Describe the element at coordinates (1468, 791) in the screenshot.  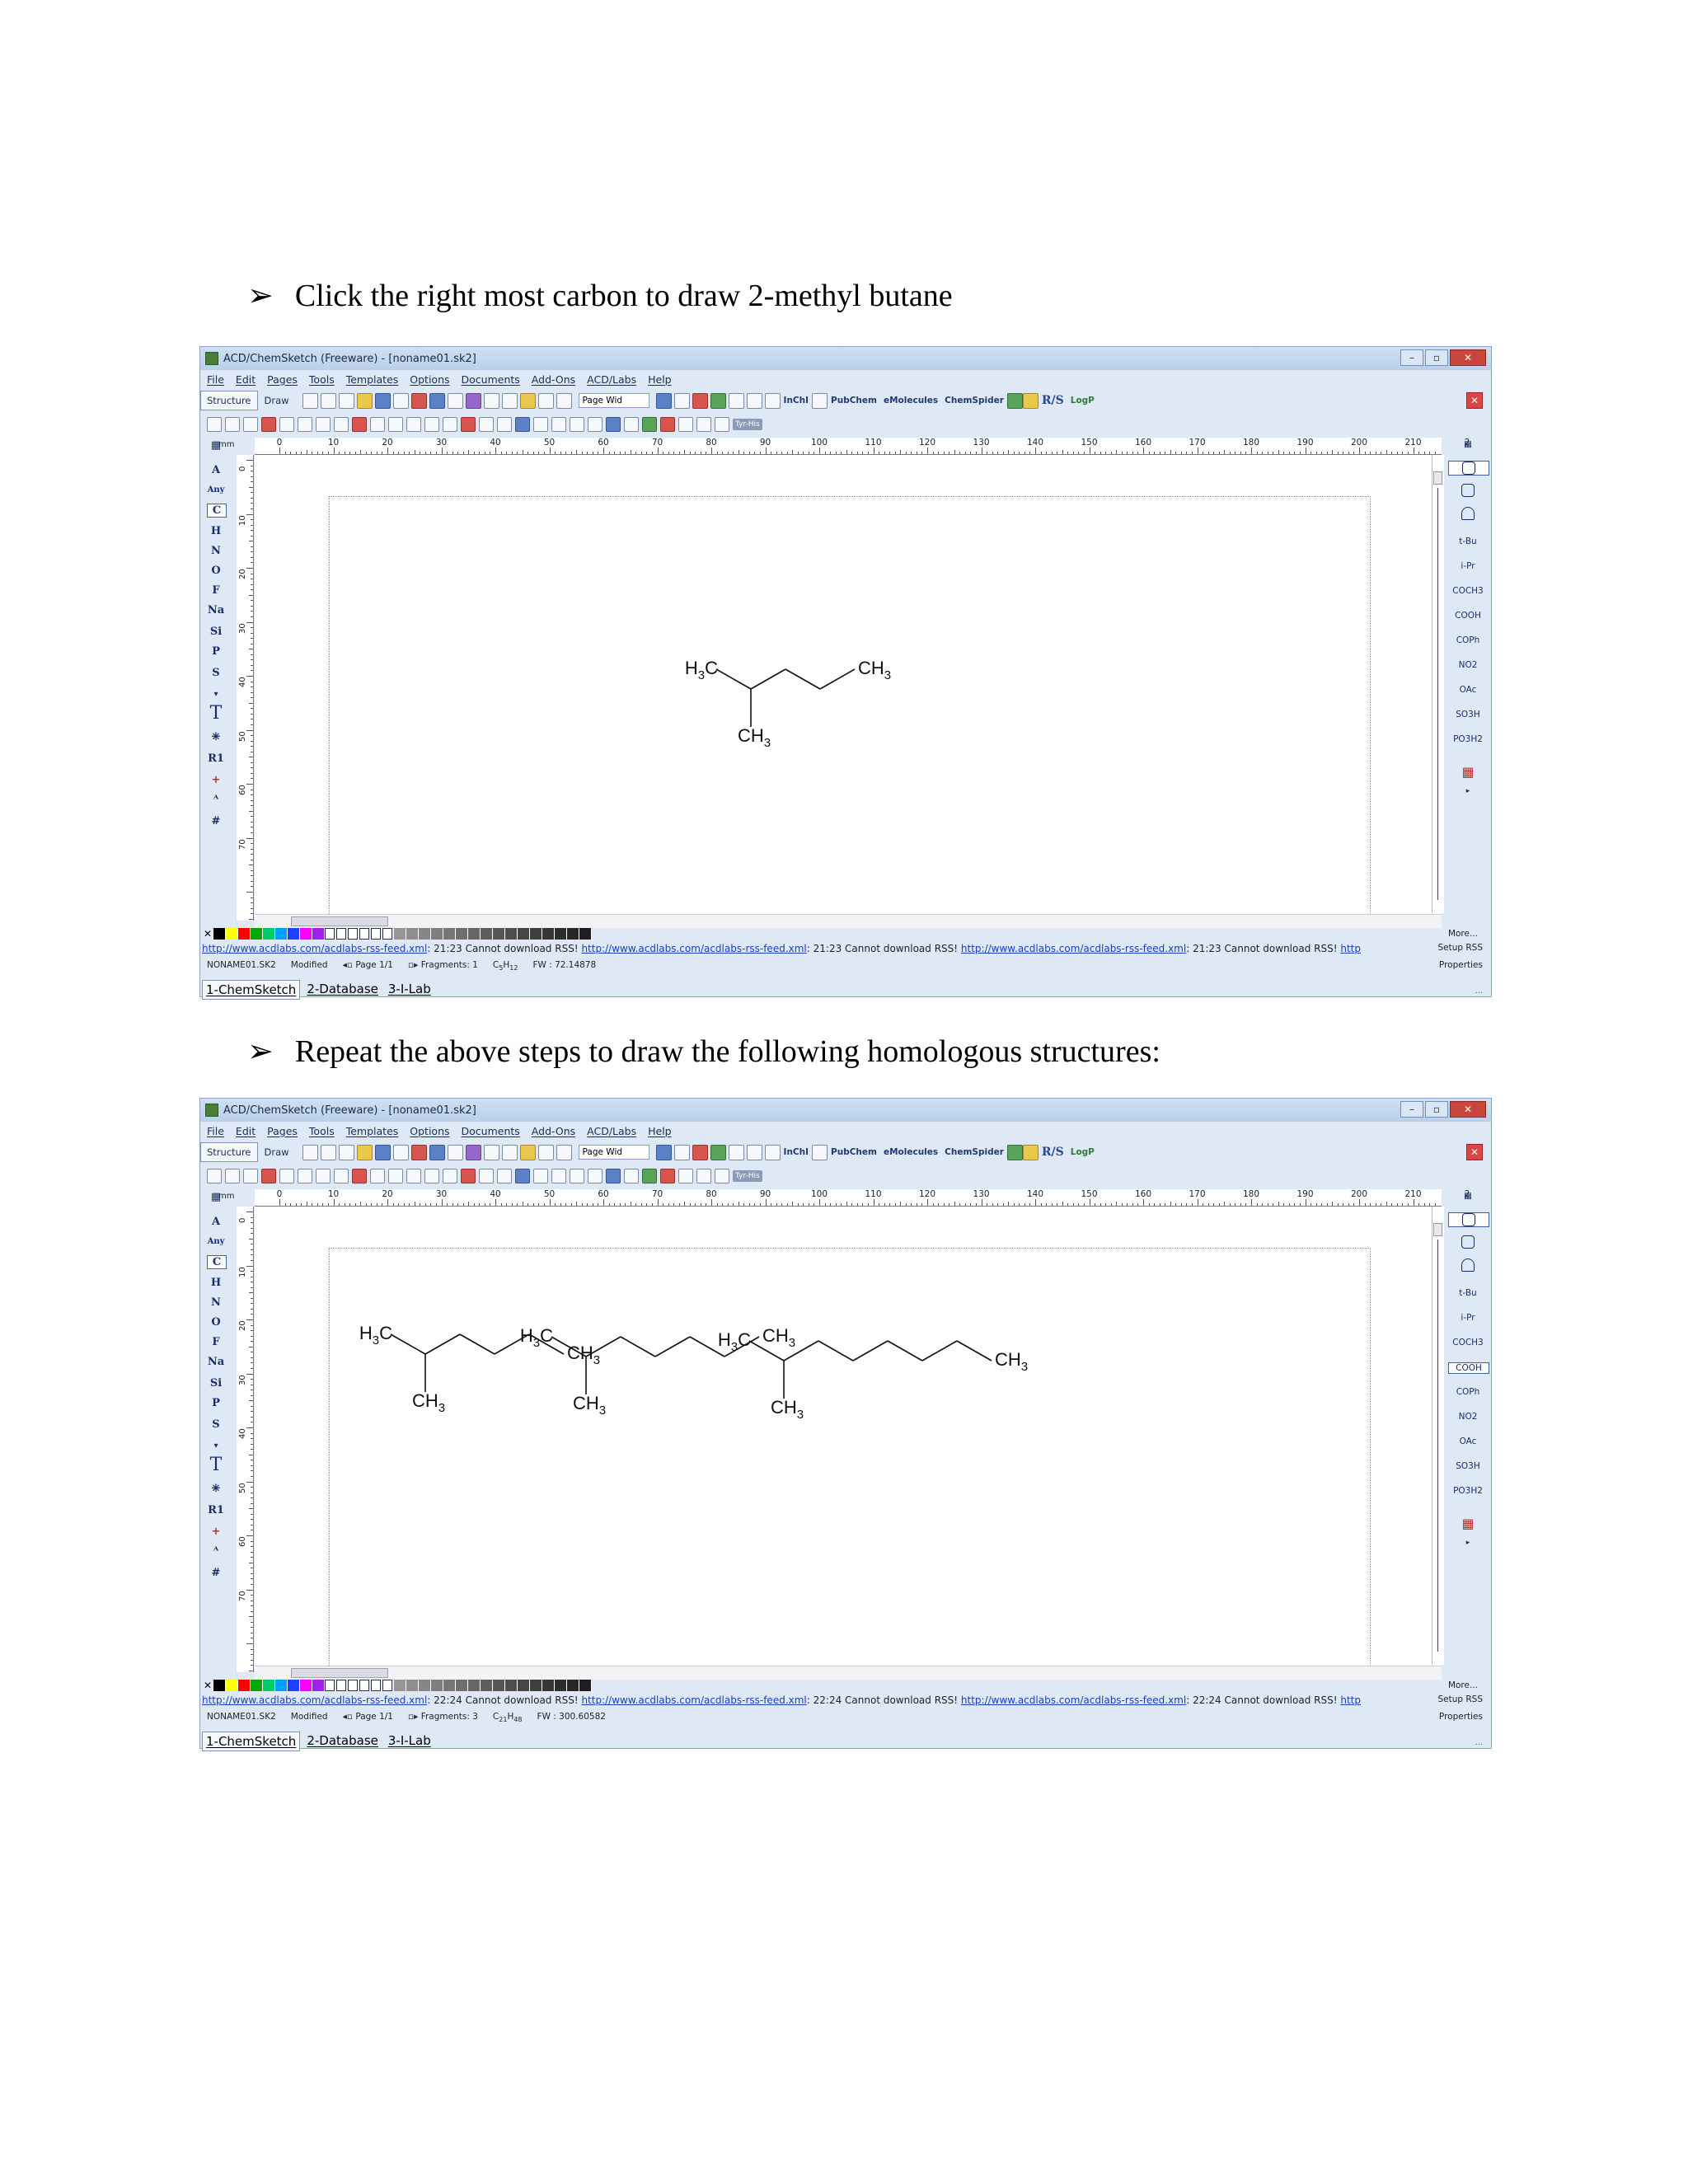
I see `expand-arrow-icon: ▸` at that location.